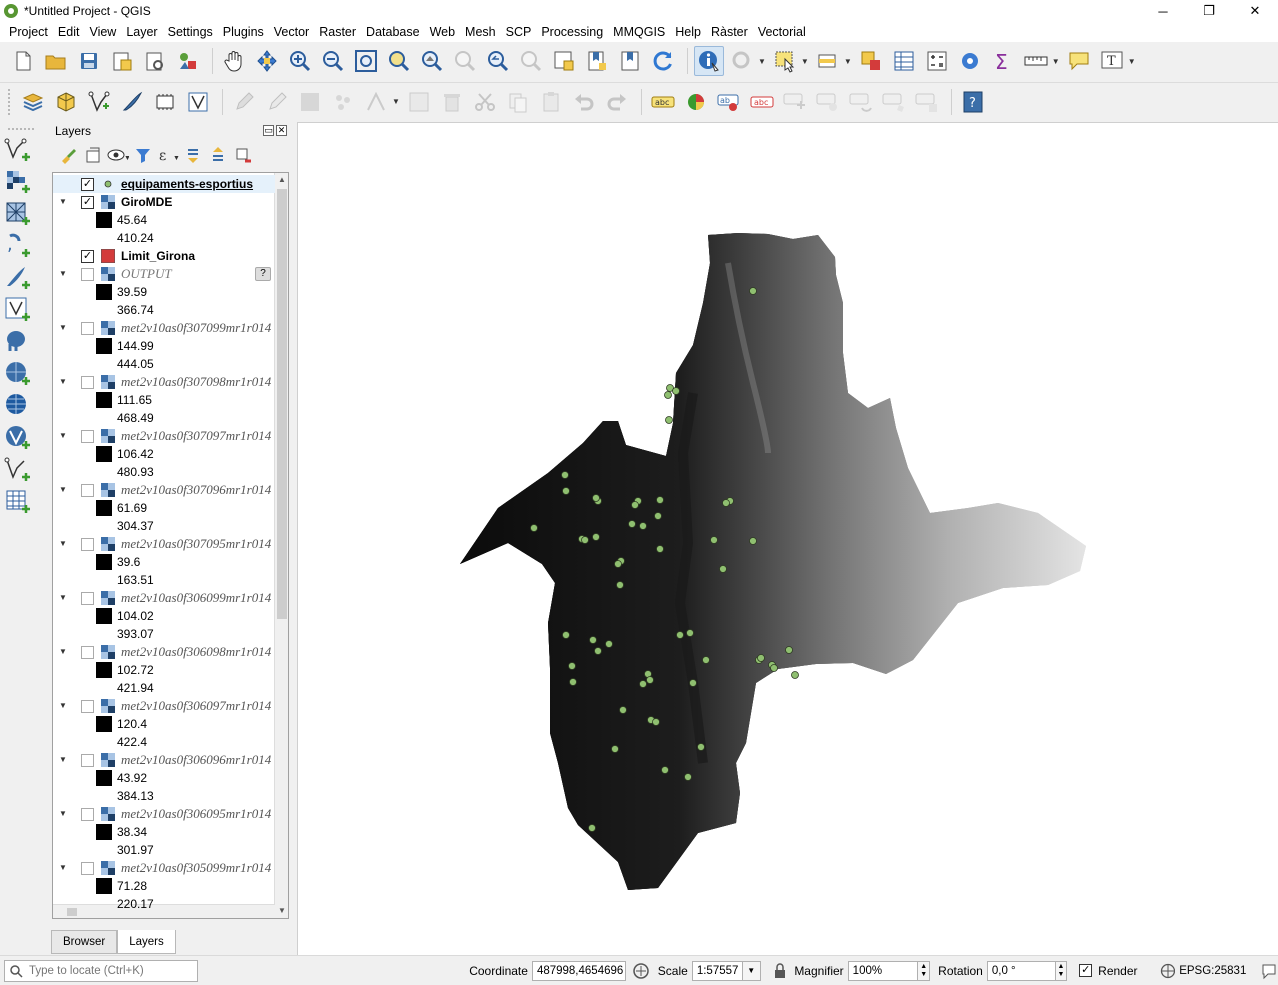 This screenshot has width=1278, height=985. Describe the element at coordinates (164, 706) in the screenshot. I see `layer-tree-row: ▼ met2v10as0f306097mr1r014` at that location.